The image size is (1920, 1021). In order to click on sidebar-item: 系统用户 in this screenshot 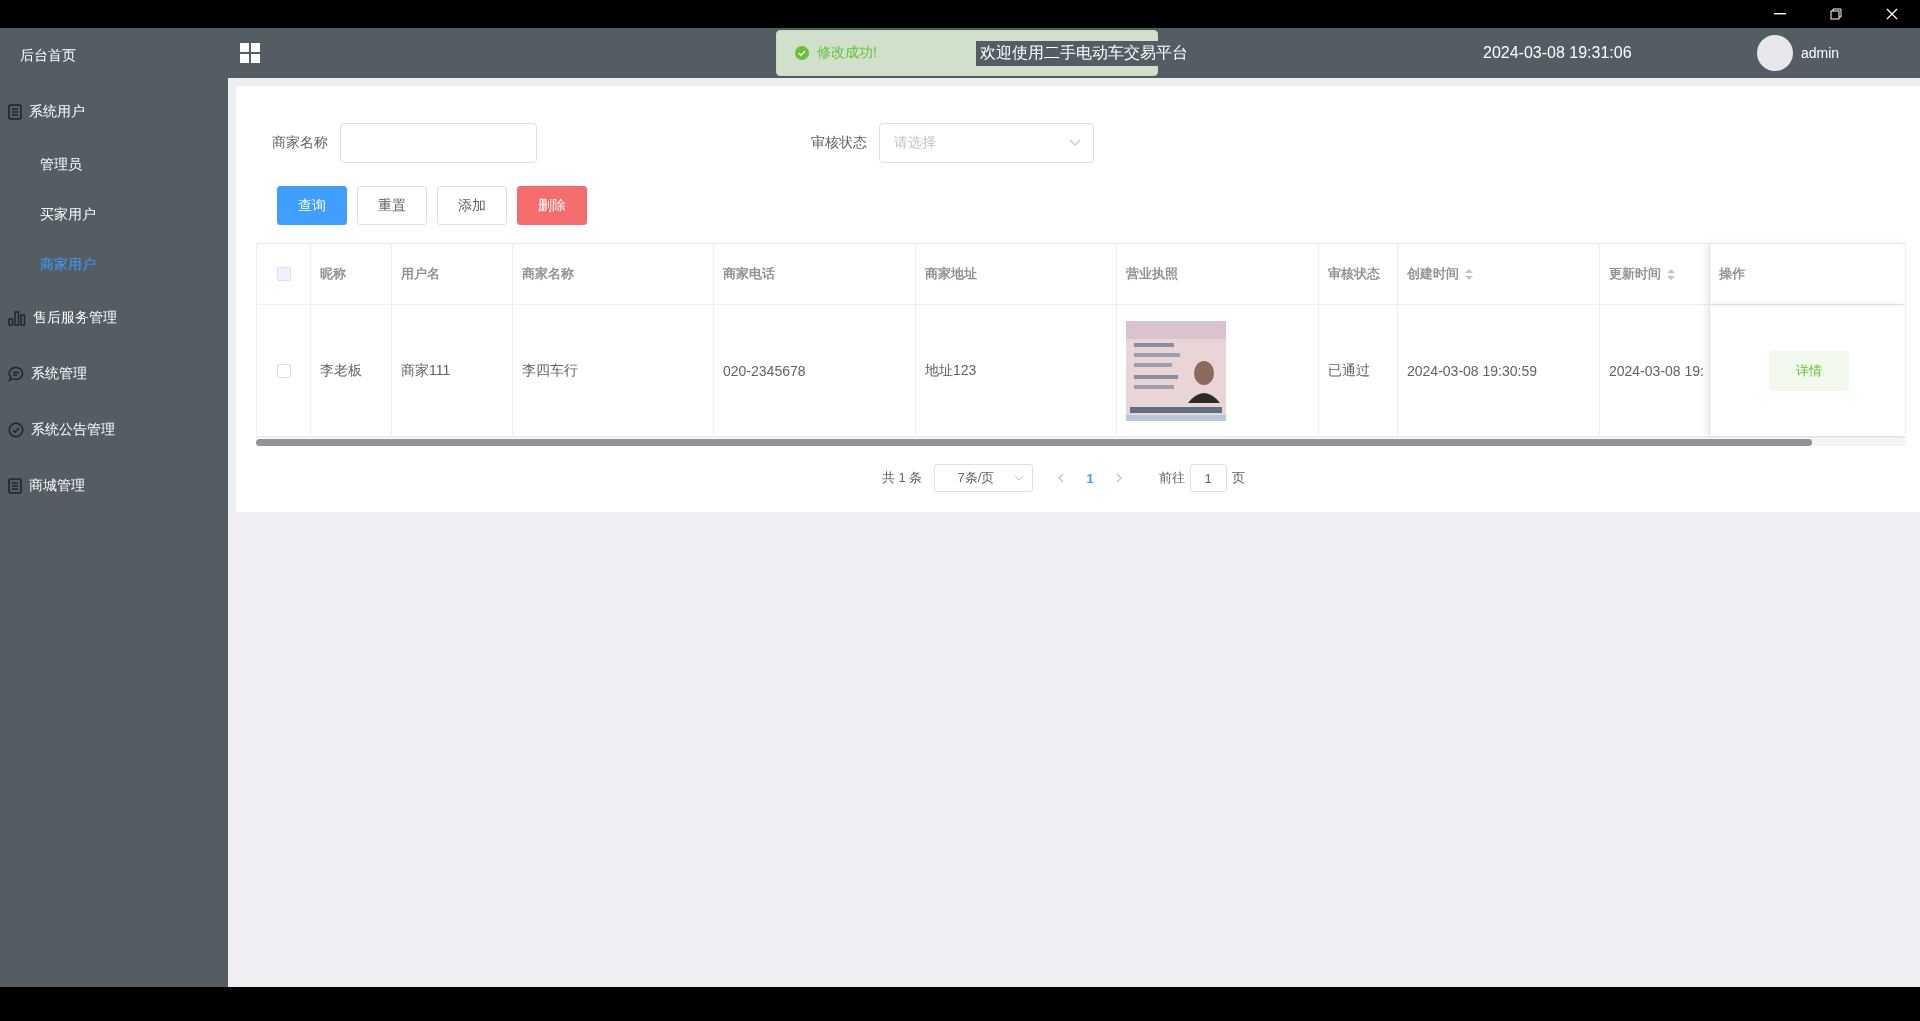, I will do `click(114, 112)`.